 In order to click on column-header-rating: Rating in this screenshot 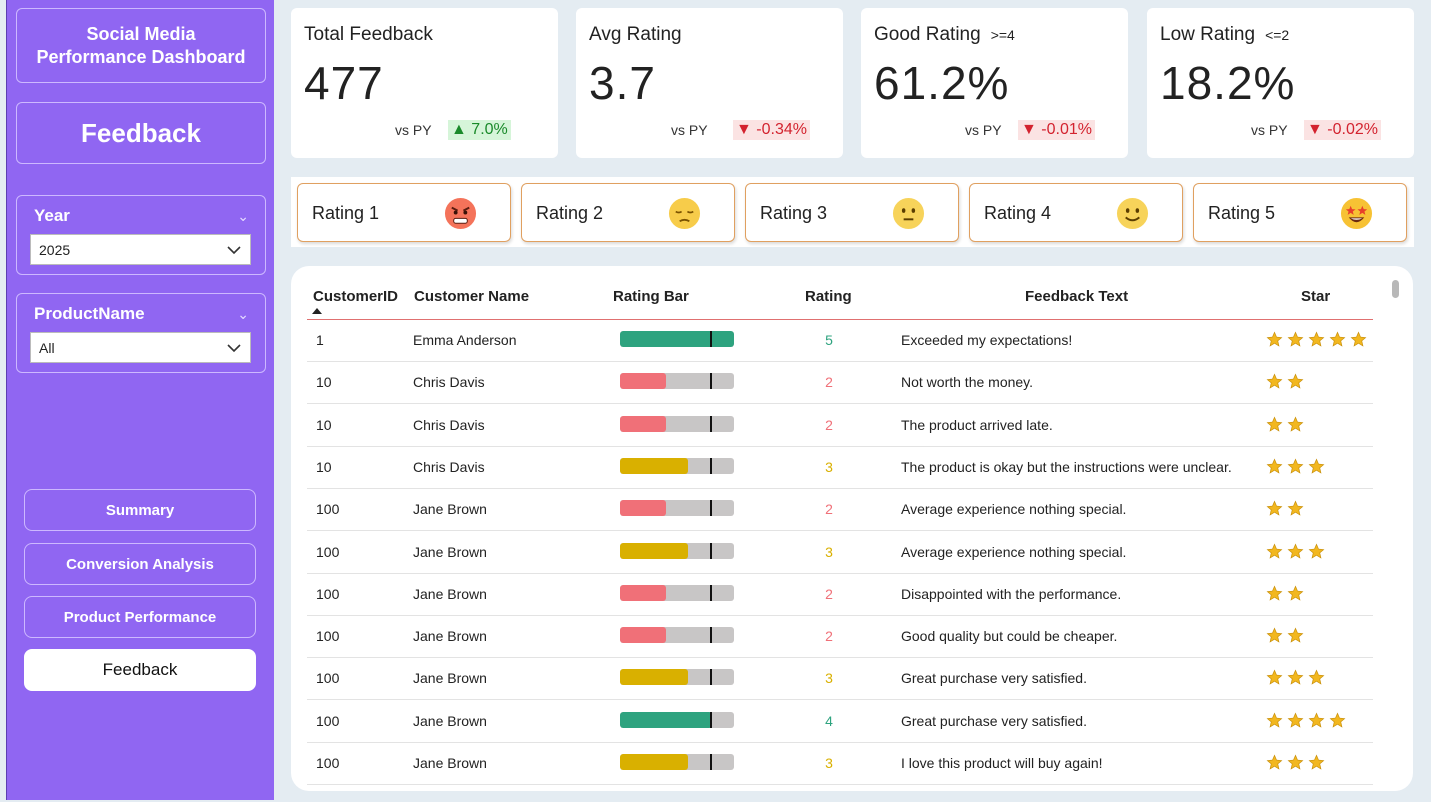, I will do `click(828, 296)`.